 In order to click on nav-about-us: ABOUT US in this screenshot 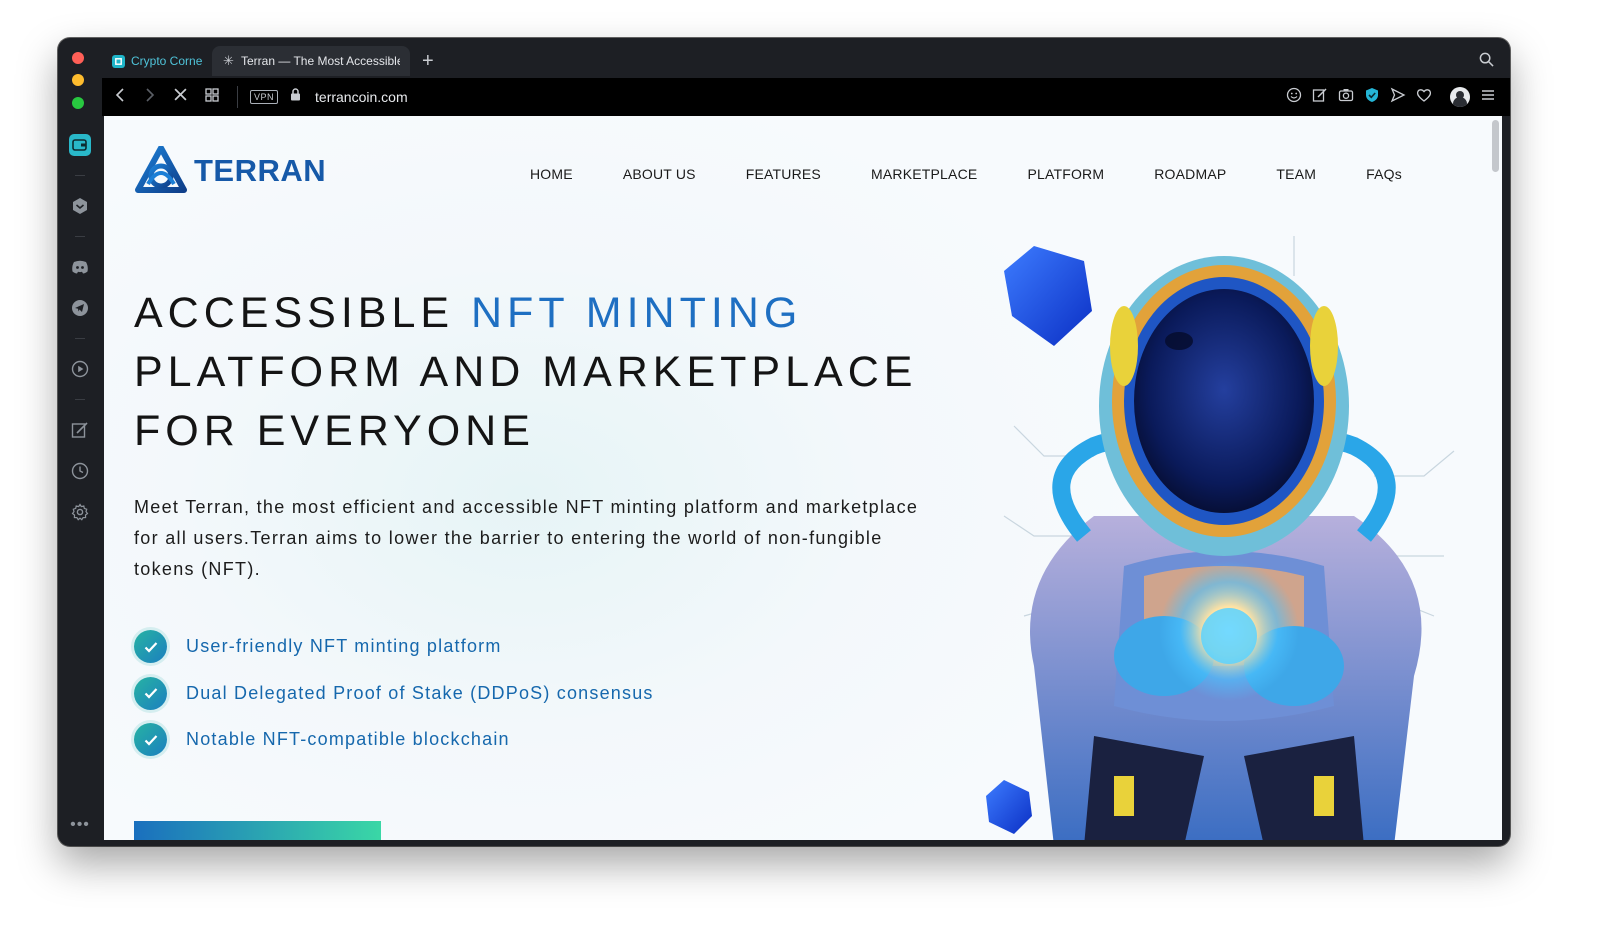, I will do `click(659, 174)`.